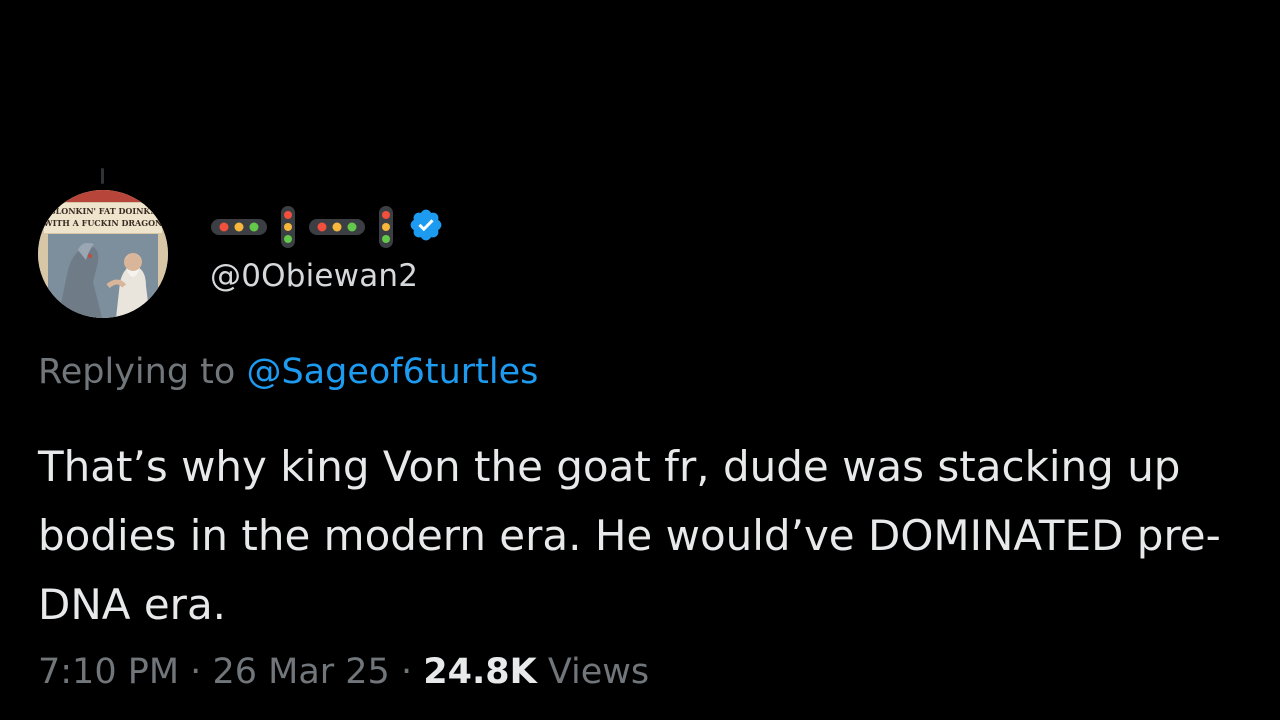  What do you see at coordinates (392, 372) in the screenshot?
I see `reply-mention-link: @Sageof6turtles` at bounding box center [392, 372].